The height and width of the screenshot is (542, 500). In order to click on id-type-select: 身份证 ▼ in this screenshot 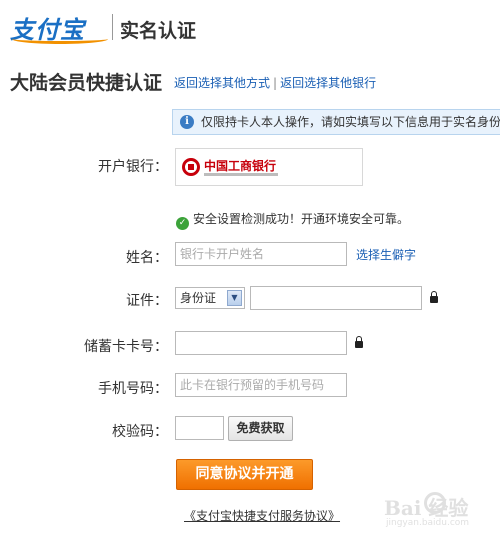, I will do `click(210, 298)`.